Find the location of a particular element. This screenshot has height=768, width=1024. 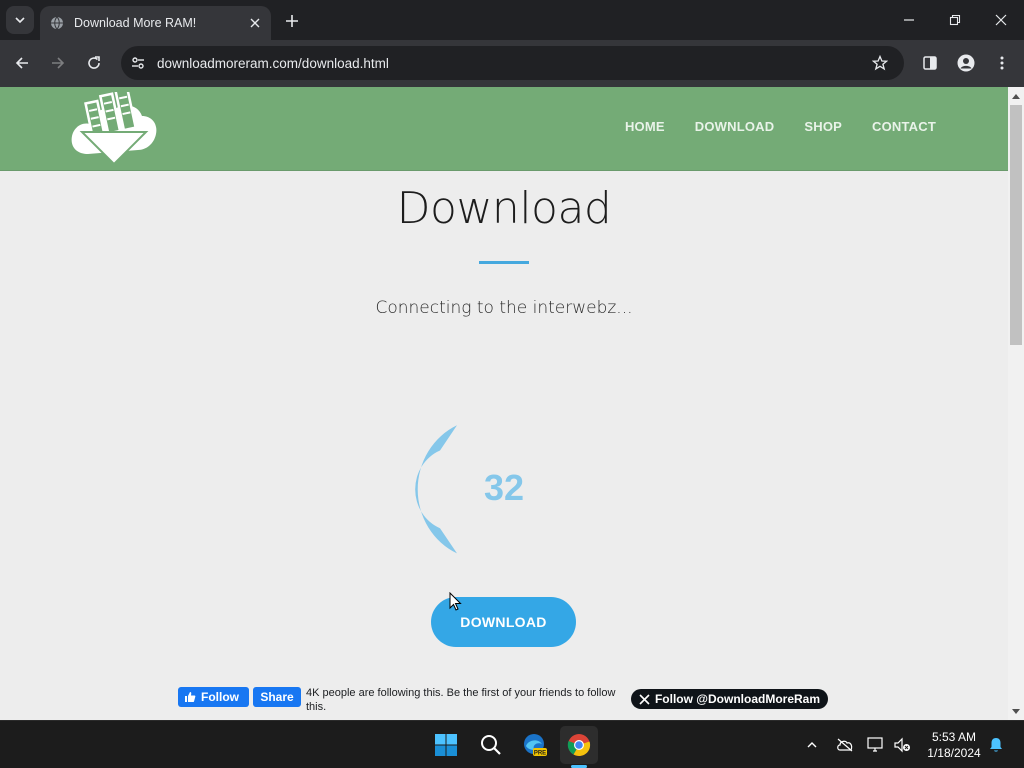

facebook-share-button: Share is located at coordinates (277, 697).